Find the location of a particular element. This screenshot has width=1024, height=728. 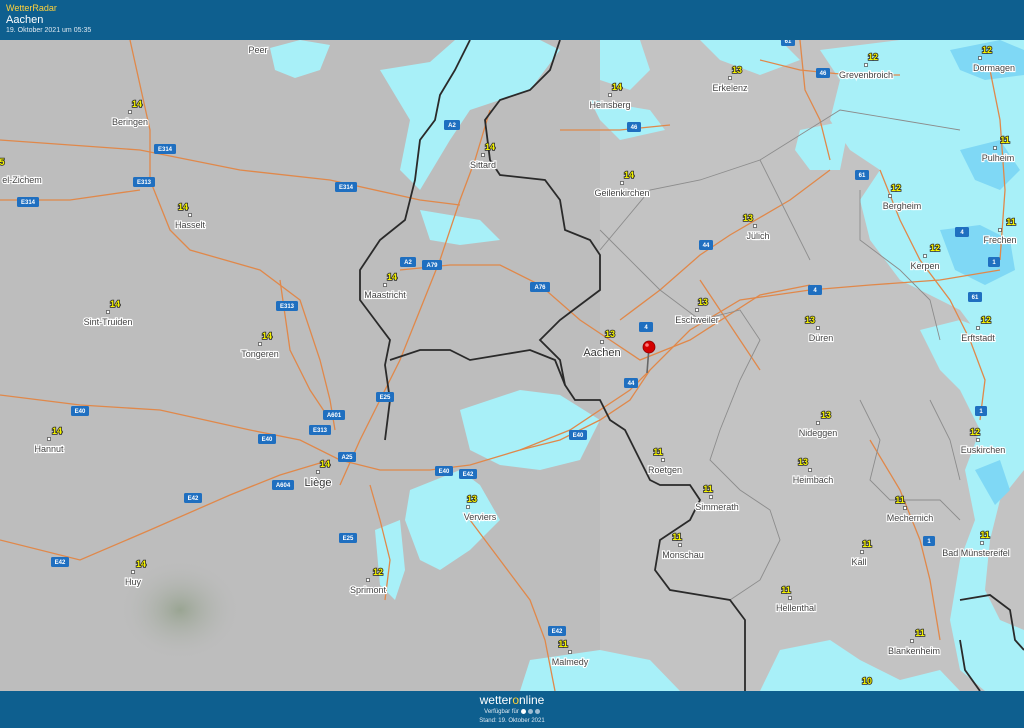

road-shield-e40-c: E40 is located at coordinates (444, 471).